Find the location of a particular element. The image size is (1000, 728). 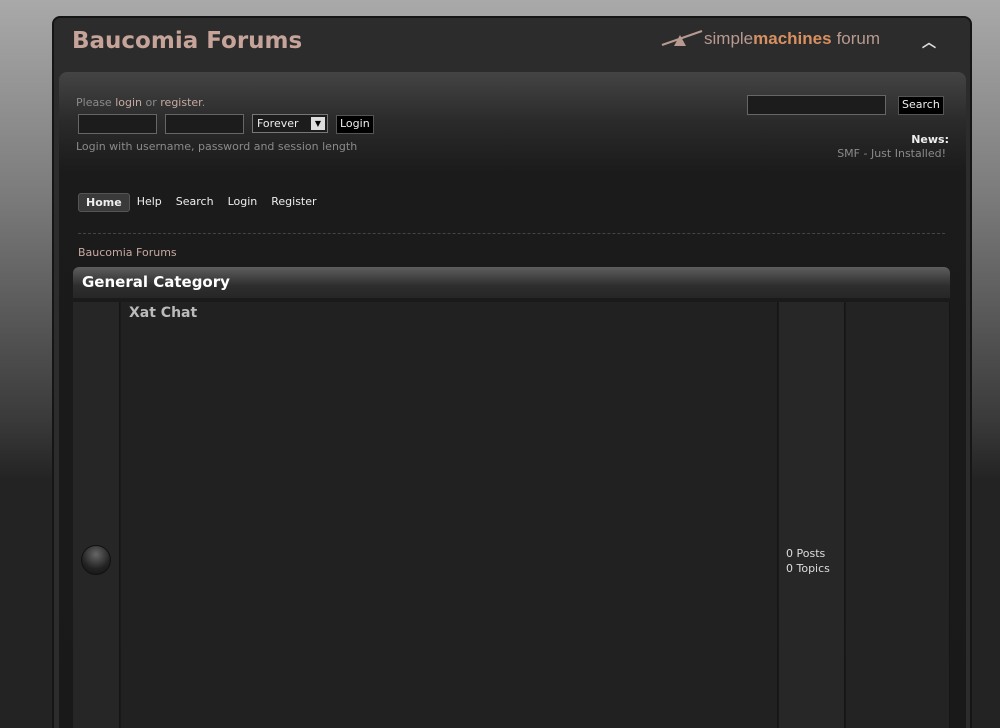

board-stats-cell: 0 Posts 0 Topics is located at coordinates (812, 515).